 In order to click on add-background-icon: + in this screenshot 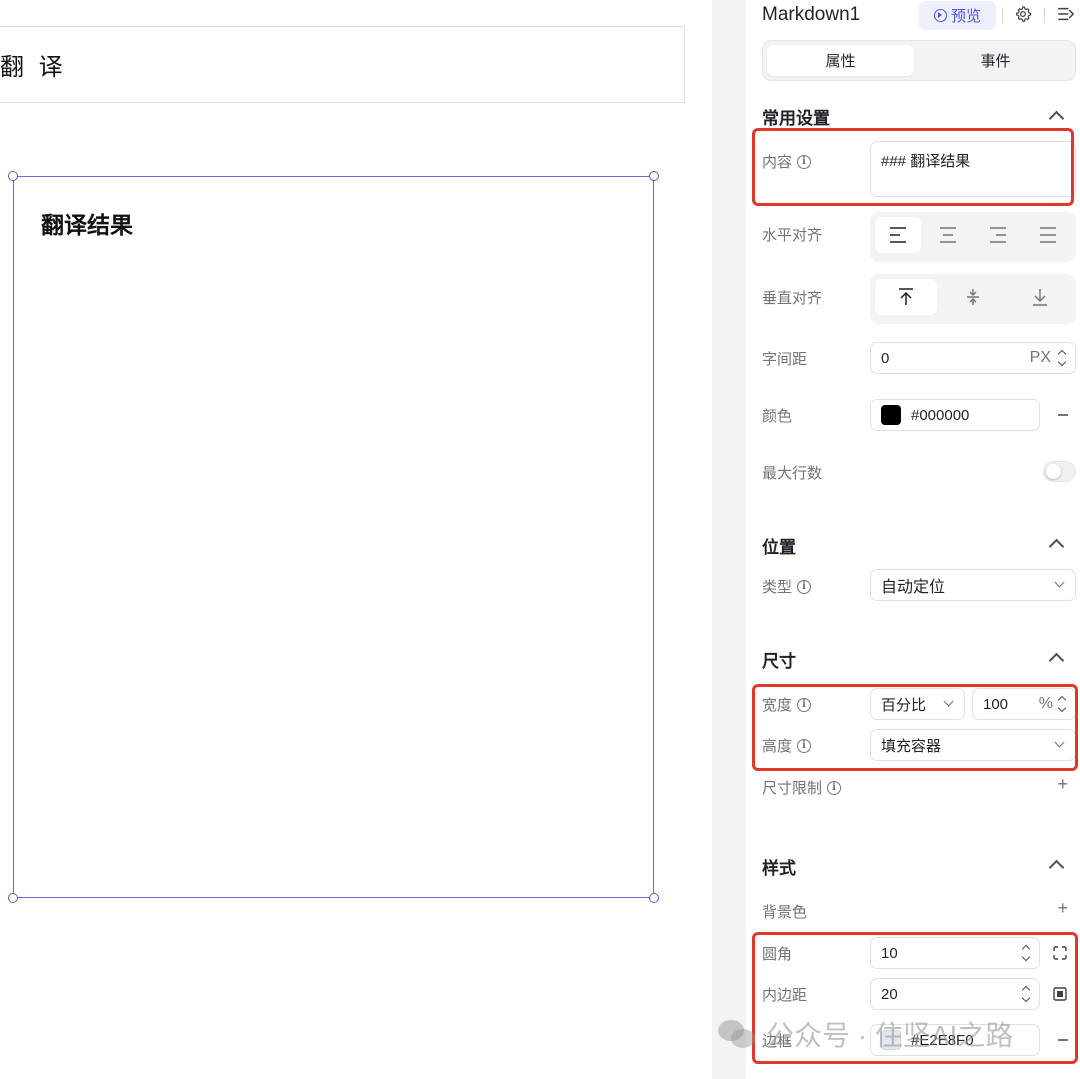, I will do `click(1062, 908)`.